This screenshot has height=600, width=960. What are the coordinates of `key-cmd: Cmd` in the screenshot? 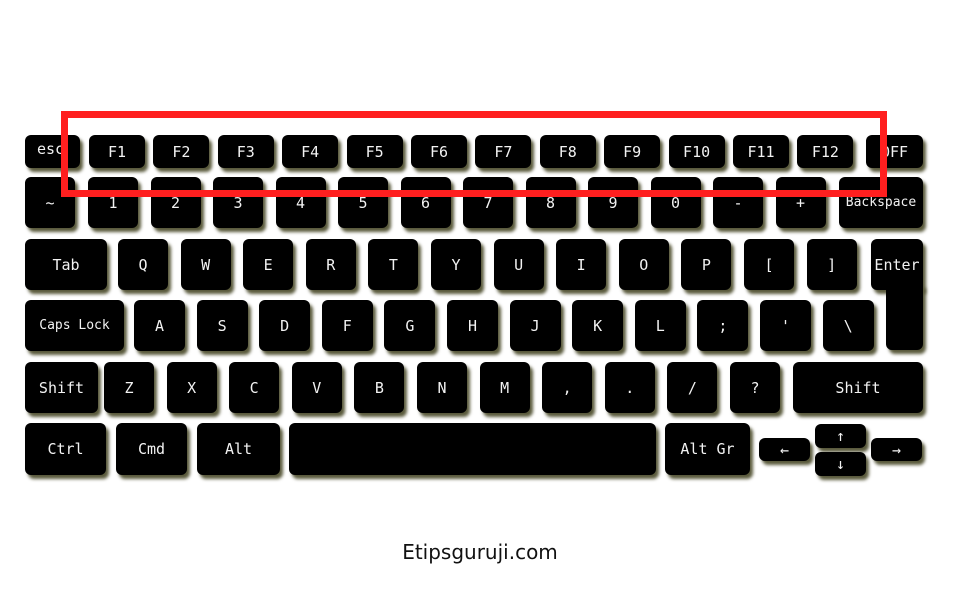 It's located at (151, 449).